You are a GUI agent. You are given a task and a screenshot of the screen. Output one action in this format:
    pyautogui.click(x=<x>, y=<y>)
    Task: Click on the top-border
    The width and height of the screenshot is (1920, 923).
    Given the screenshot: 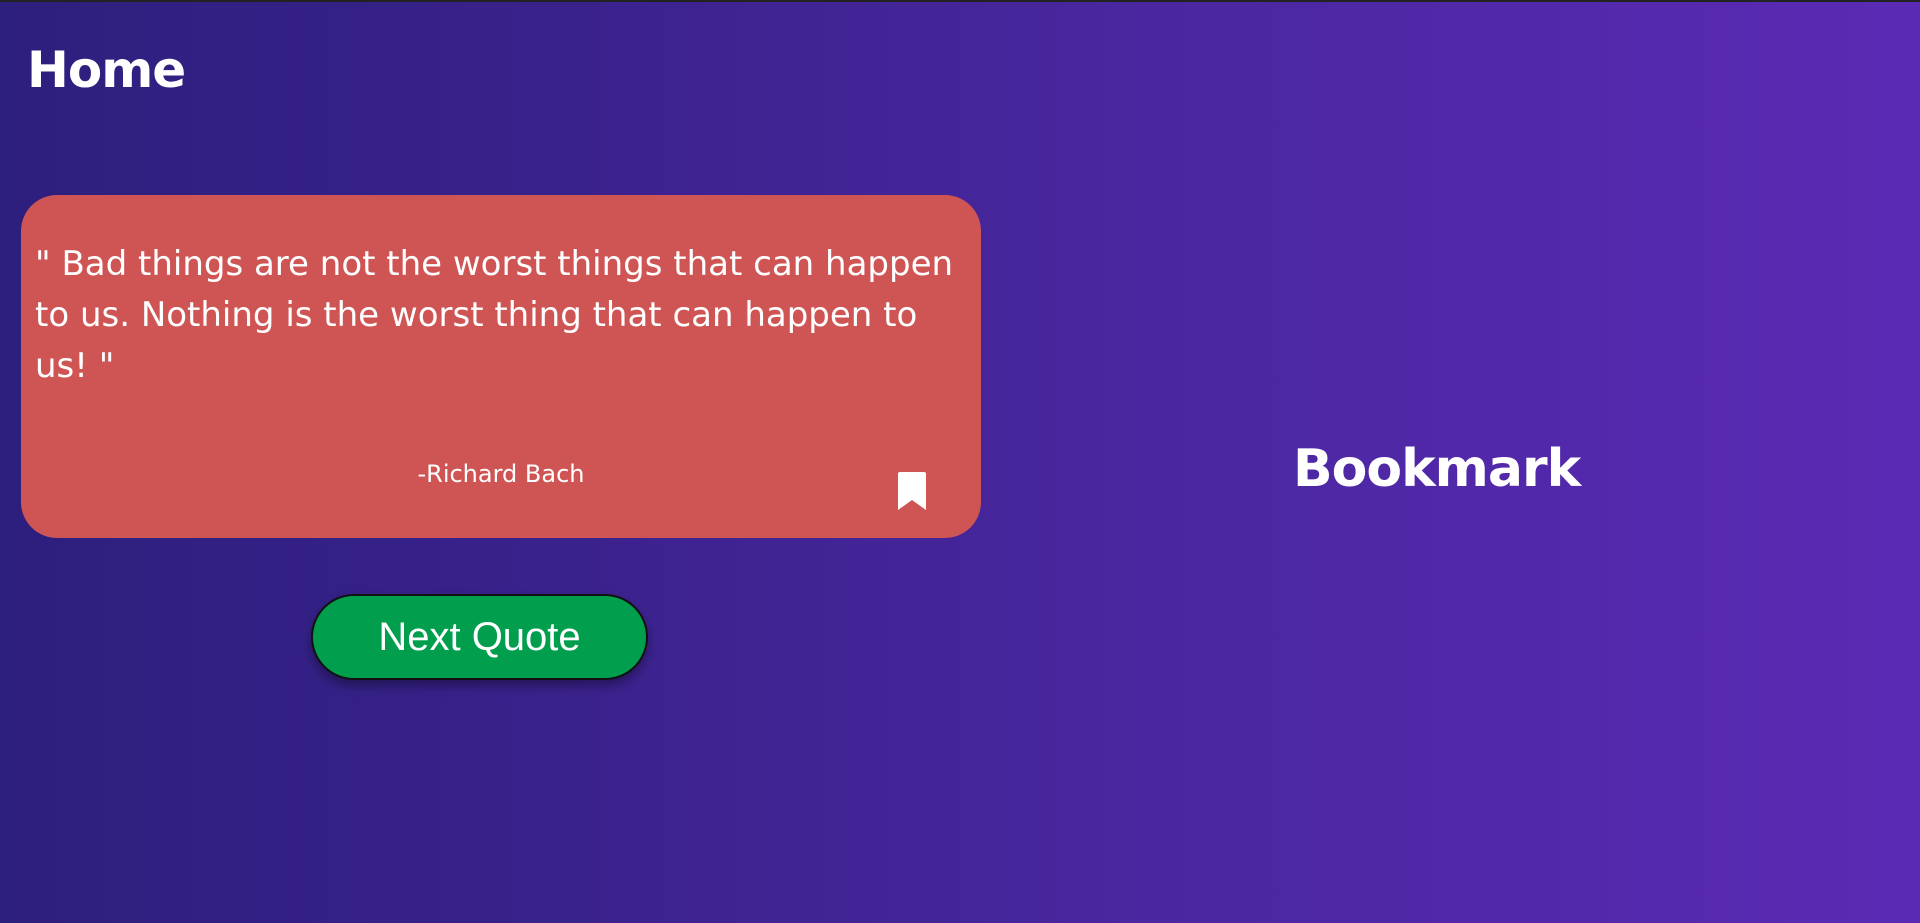 What is the action you would take?
    pyautogui.click(x=960, y=1)
    